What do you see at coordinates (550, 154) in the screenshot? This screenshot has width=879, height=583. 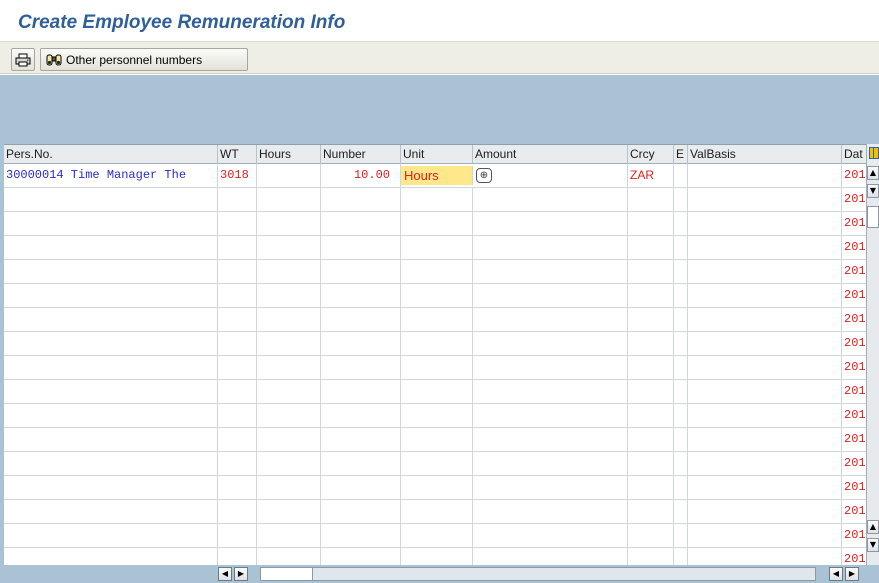 I see `col-header-amount: Amount` at bounding box center [550, 154].